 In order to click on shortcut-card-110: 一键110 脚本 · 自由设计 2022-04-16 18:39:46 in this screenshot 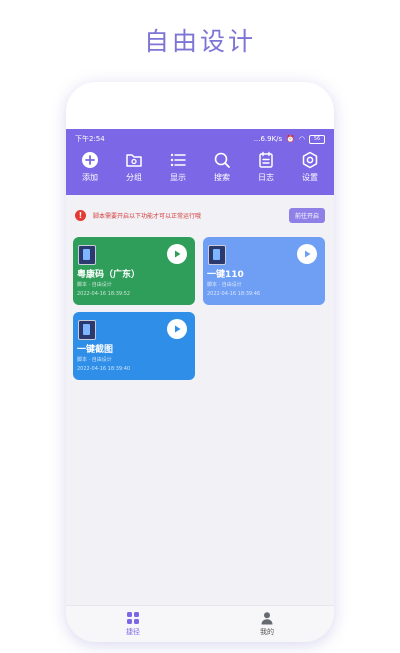, I will do `click(264, 271)`.